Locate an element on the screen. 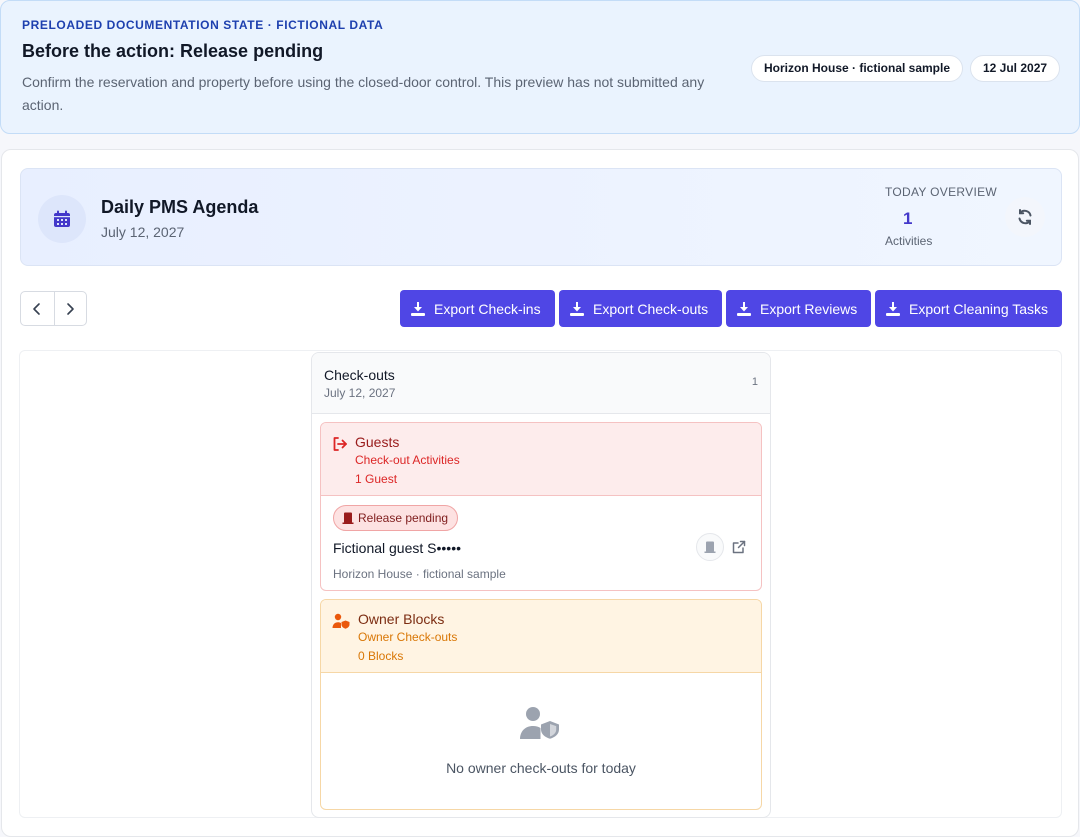 The height and width of the screenshot is (837, 1080). export-check-outs-label: Export Check-outs is located at coordinates (651, 308).